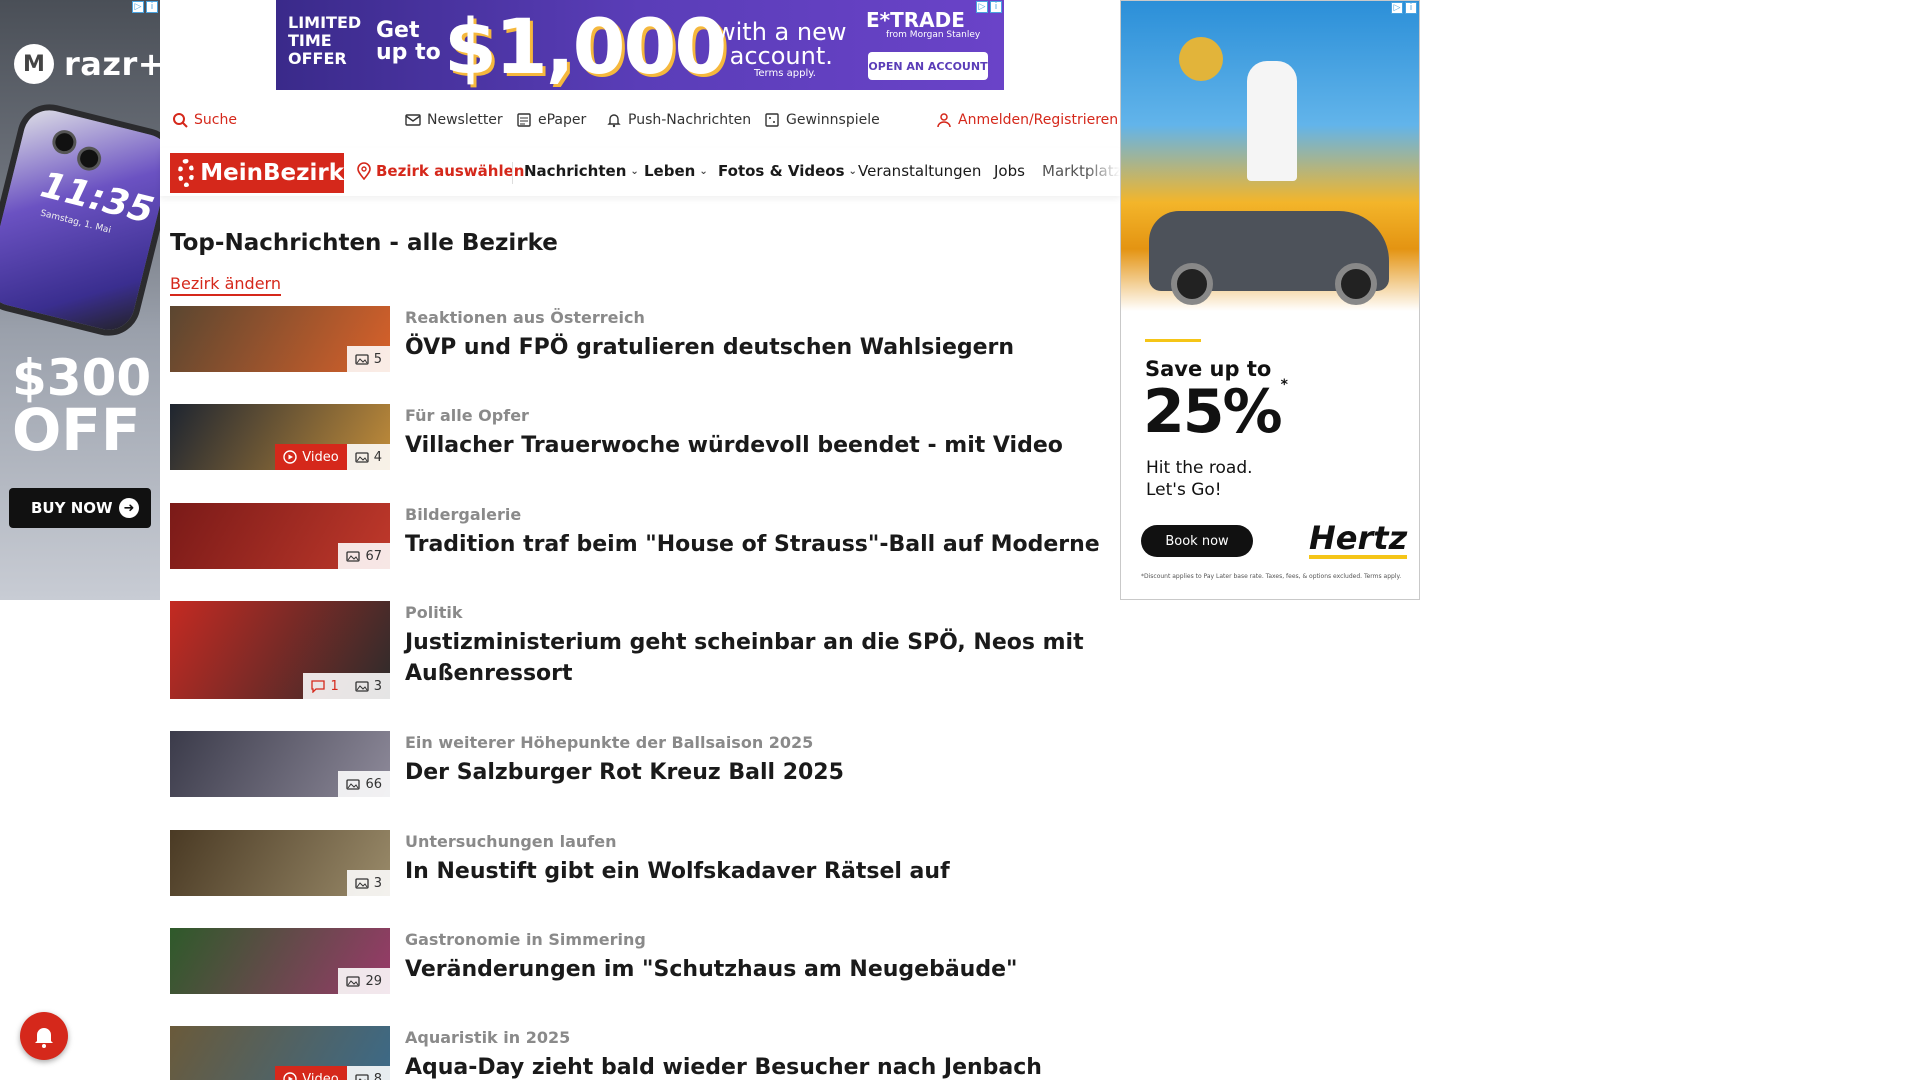  Describe the element at coordinates (781, 32) in the screenshot. I see `with-a-new: with a new` at that location.